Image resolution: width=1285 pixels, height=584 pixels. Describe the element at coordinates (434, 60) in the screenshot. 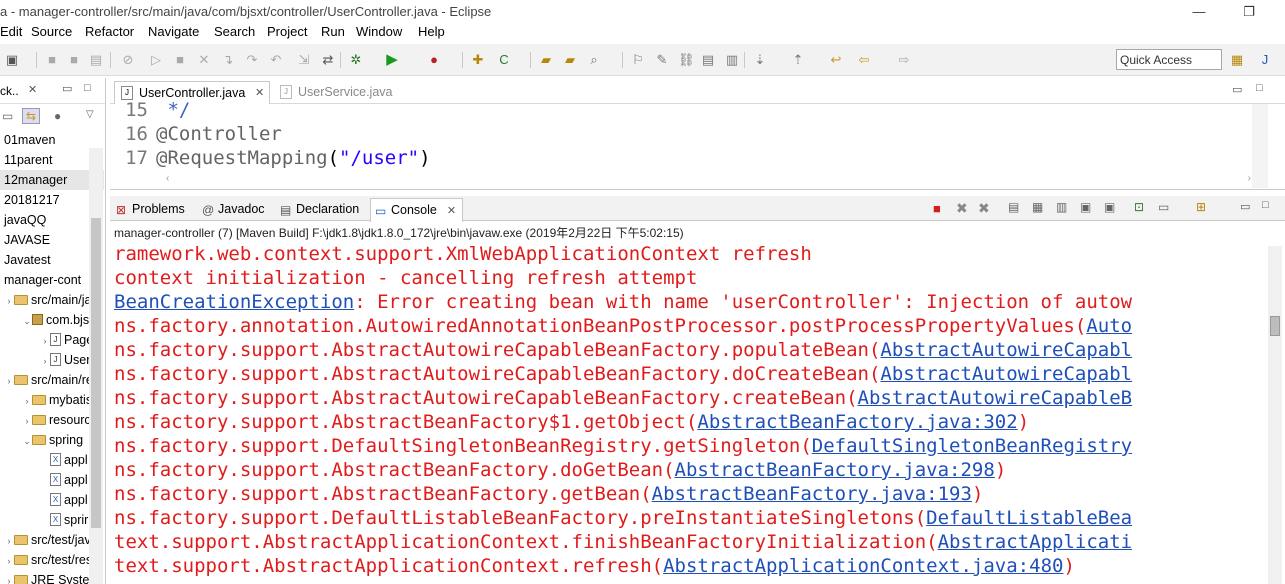

I see `external-tools-icon: ●` at that location.